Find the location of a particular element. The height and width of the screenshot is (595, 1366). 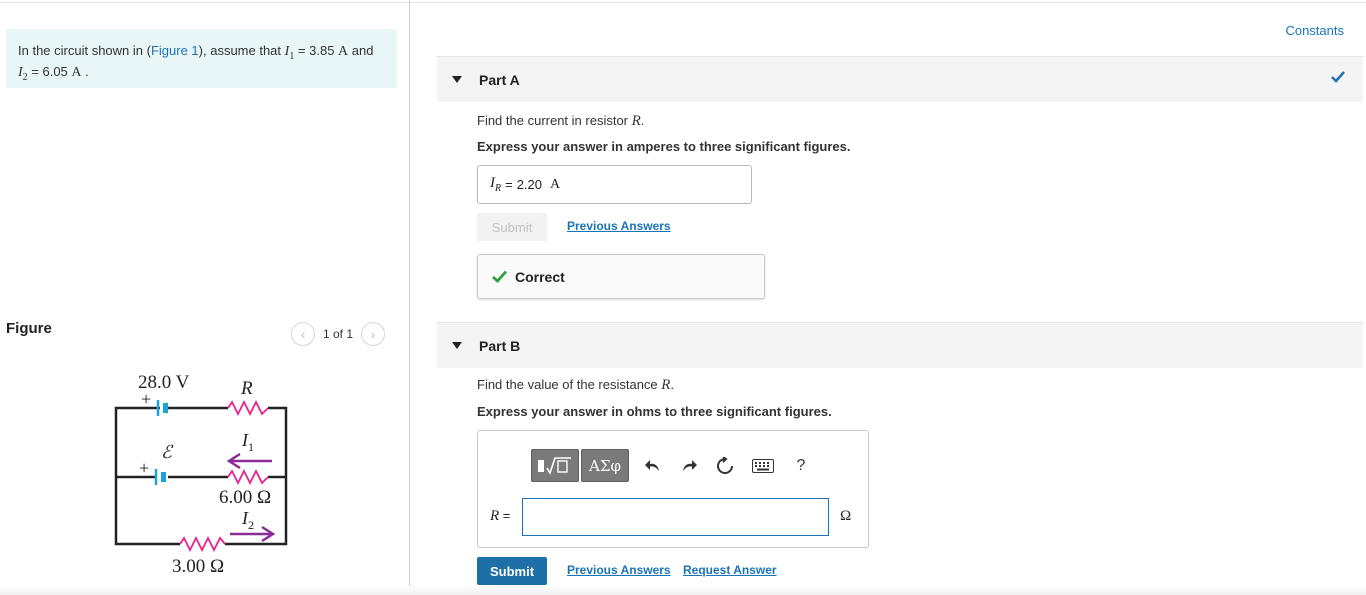

intro-text: ), assume that is located at coordinates (241, 50).